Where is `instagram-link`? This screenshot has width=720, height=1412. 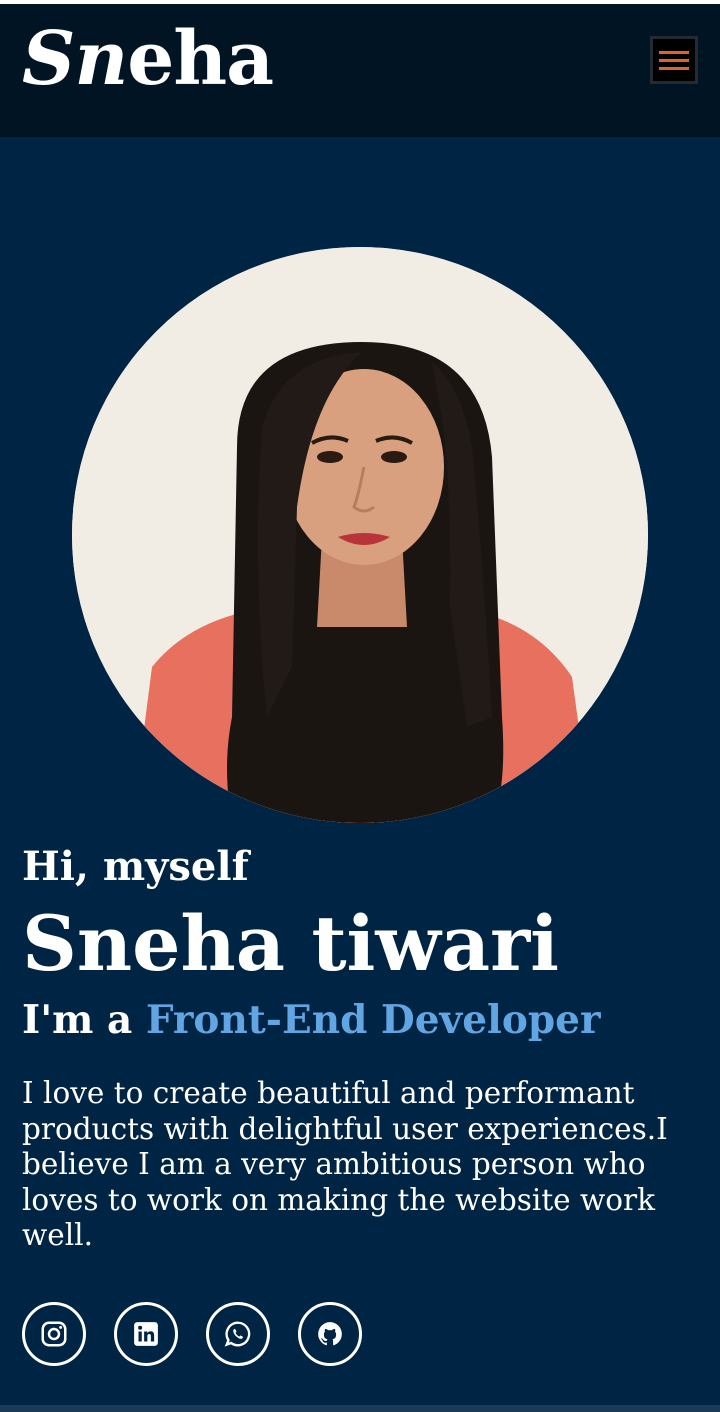
instagram-link is located at coordinates (54, 1334).